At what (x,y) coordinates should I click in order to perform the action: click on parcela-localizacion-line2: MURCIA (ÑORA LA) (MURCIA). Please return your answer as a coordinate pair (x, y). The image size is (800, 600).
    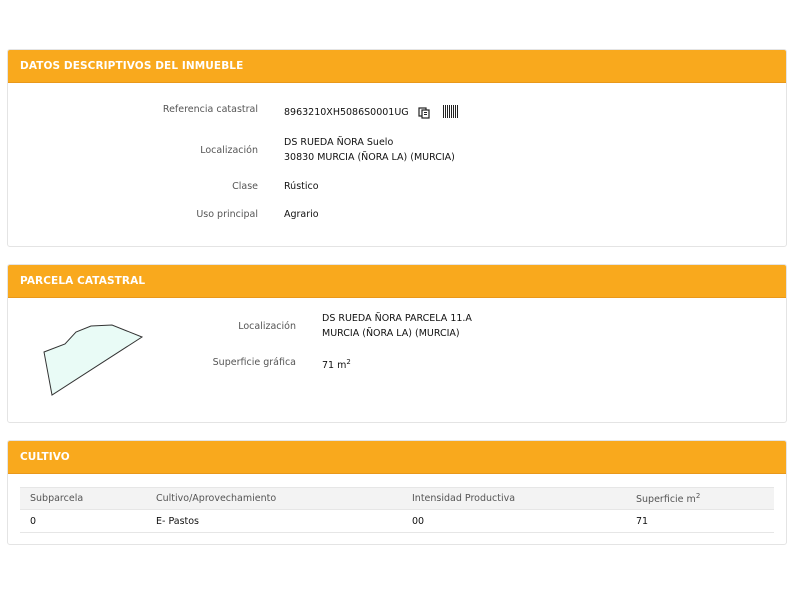
    Looking at the image, I should click on (391, 333).